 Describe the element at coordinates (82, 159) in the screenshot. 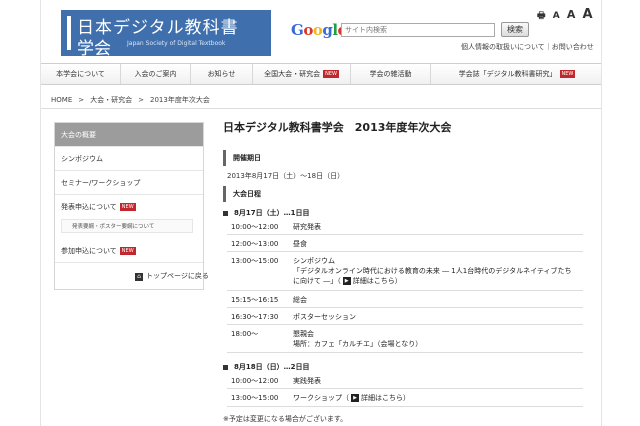

I see `side-item-label: シンポジウム` at that location.